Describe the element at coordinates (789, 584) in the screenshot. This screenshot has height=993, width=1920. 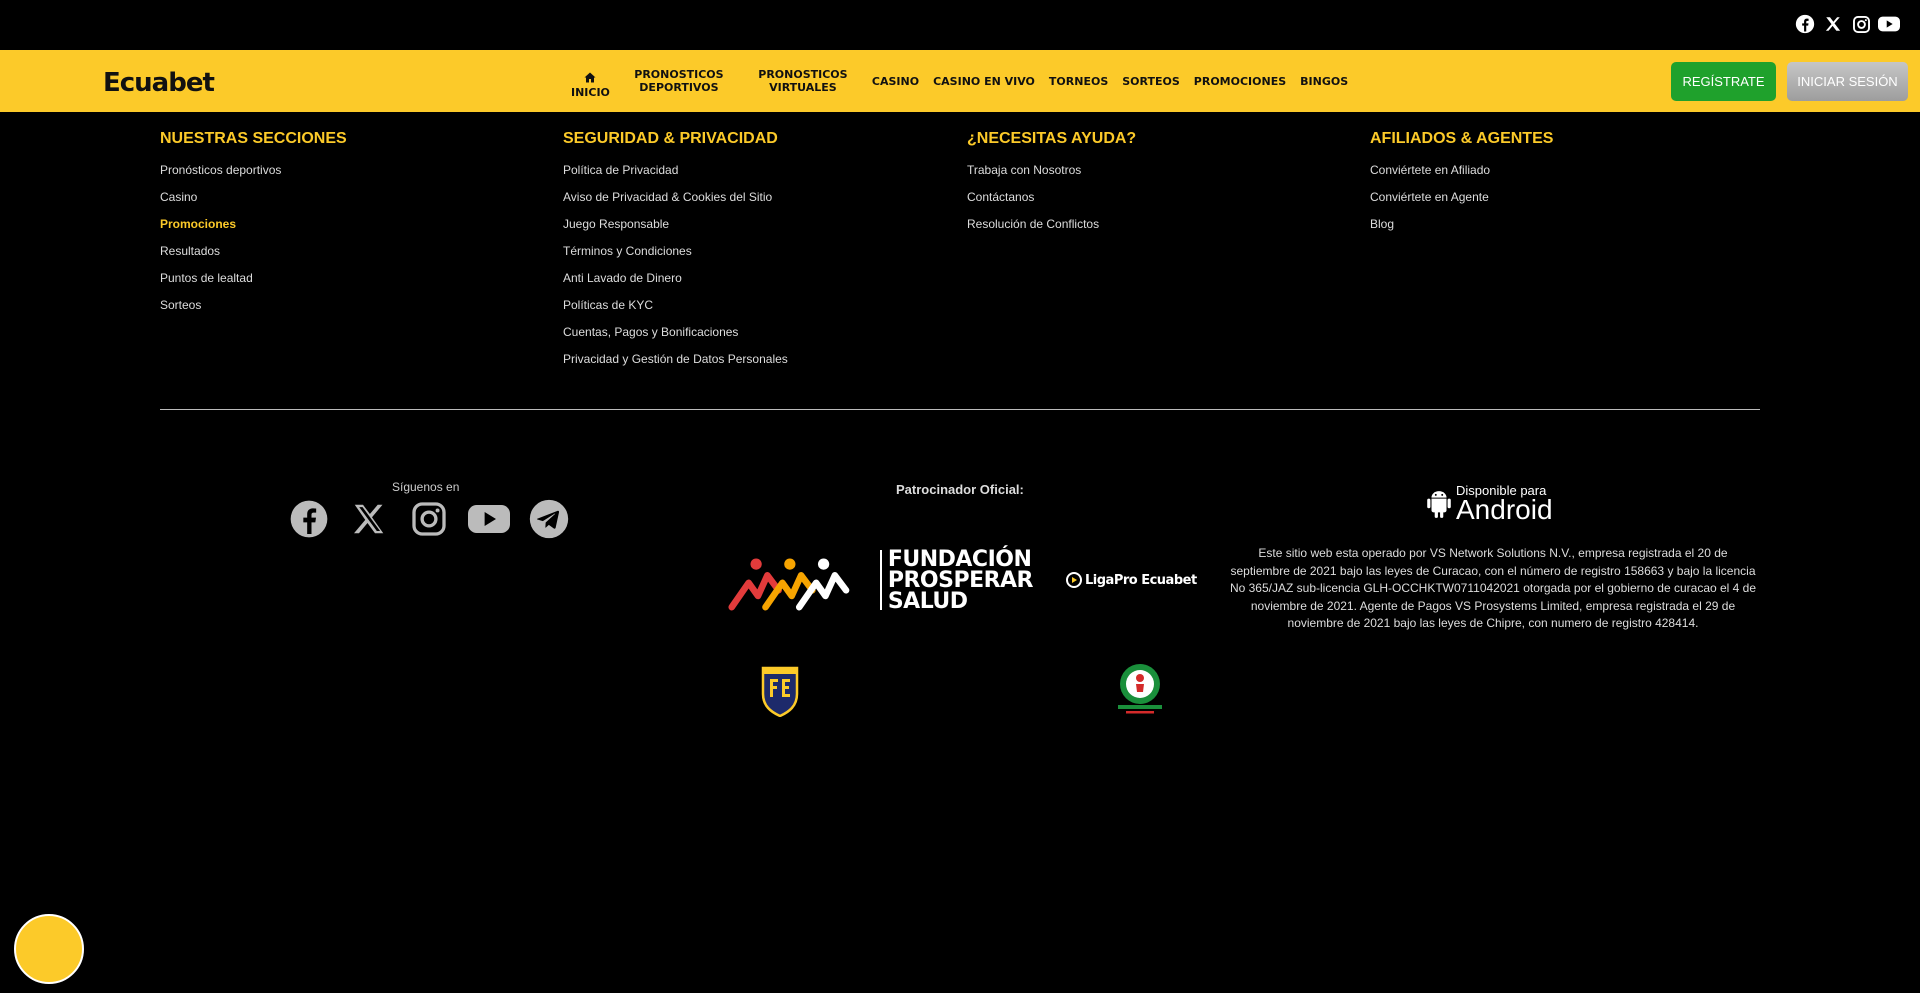
I see `runners-icon` at that location.